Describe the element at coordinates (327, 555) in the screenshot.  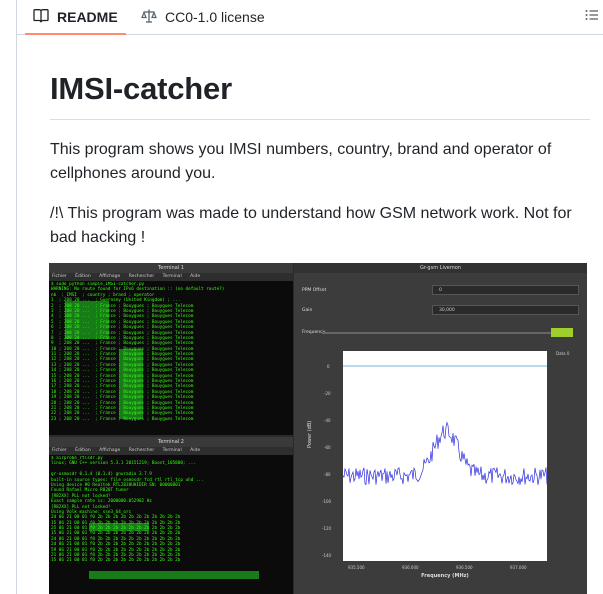
I see `y-tick: -140` at that location.